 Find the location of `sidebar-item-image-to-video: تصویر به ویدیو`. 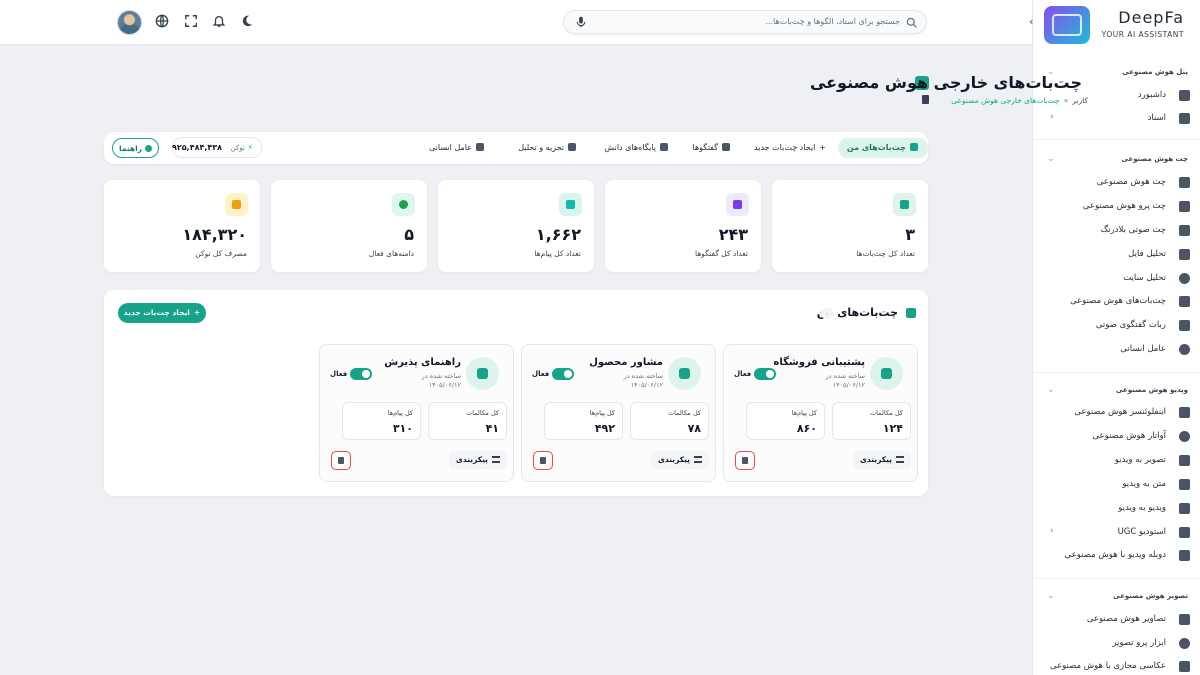

sidebar-item-image-to-video: تصویر به ویدیو is located at coordinates (1116, 461).